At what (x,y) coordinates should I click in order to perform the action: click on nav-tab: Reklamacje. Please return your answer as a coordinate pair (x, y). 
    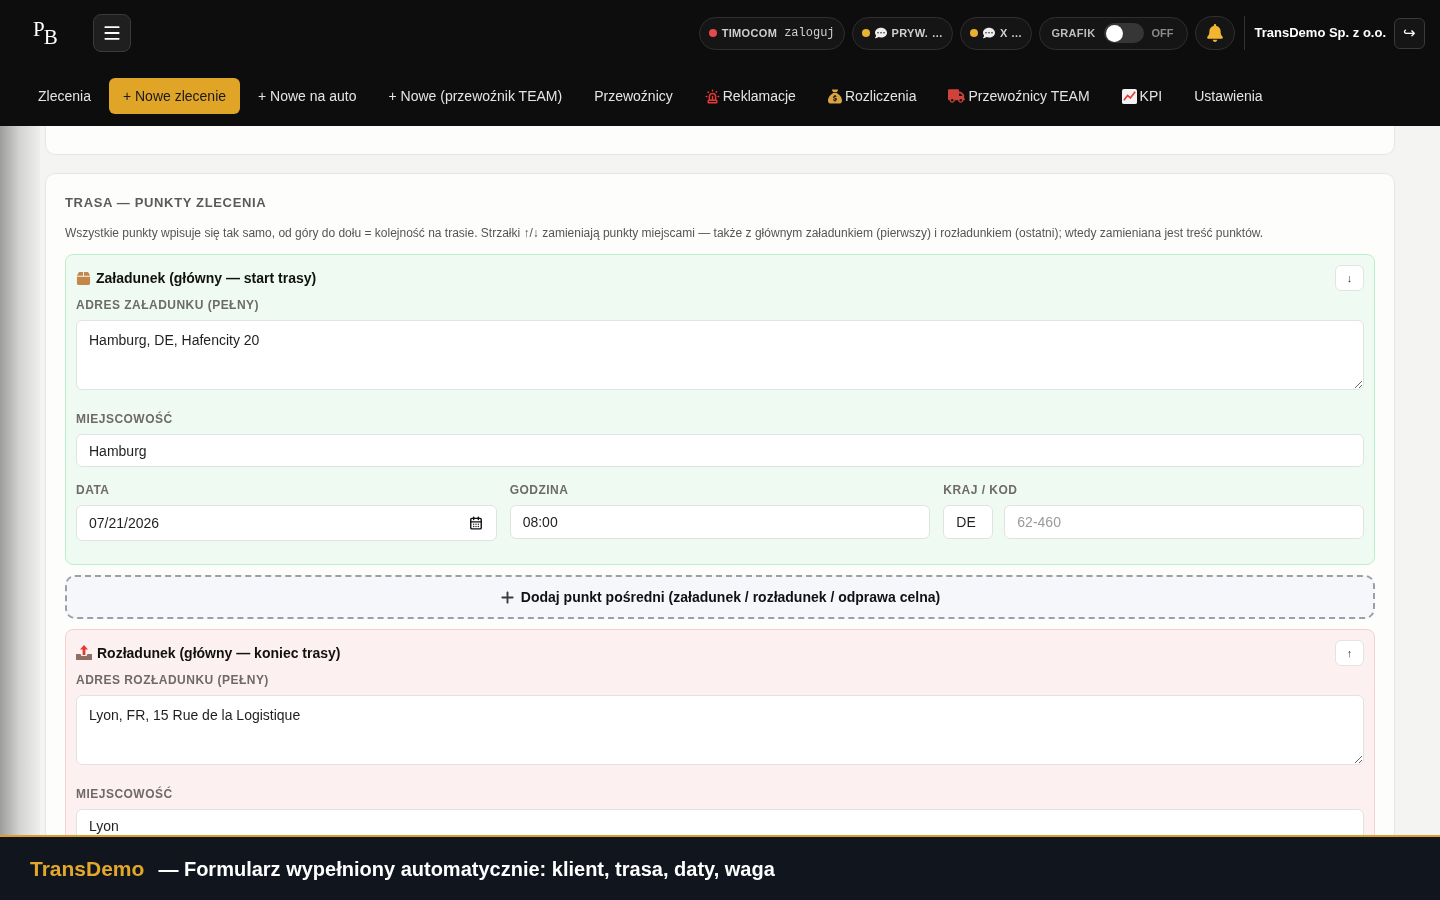
    Looking at the image, I should click on (750, 96).